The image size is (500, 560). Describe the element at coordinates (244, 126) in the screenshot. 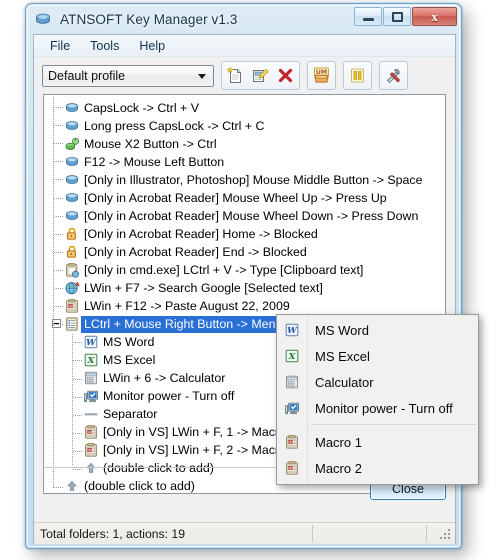

I see `tree-row: Long press CapsLock -> Ctrl + C` at that location.